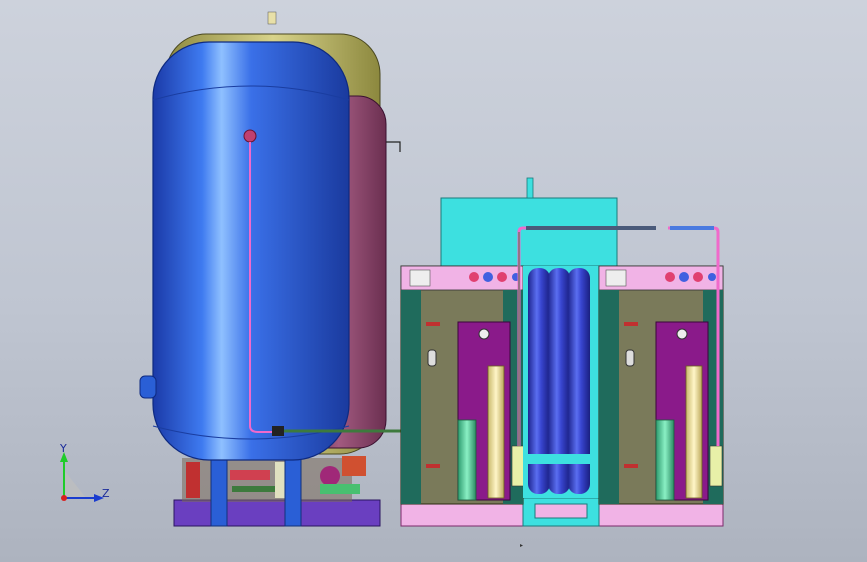  What do you see at coordinates (462, 385) in the screenshot?
I see `left-cabinet` at bounding box center [462, 385].